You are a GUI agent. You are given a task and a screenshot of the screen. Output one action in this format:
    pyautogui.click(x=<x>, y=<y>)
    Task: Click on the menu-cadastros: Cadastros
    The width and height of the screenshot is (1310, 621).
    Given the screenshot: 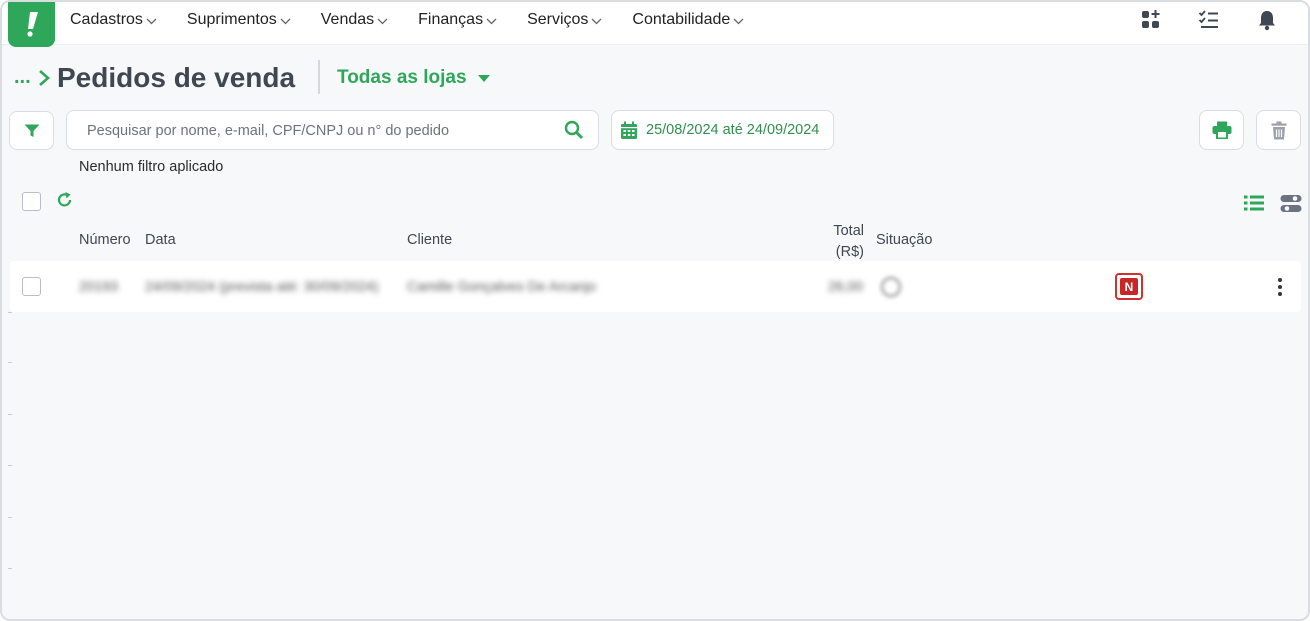 What is the action you would take?
    pyautogui.click(x=113, y=20)
    